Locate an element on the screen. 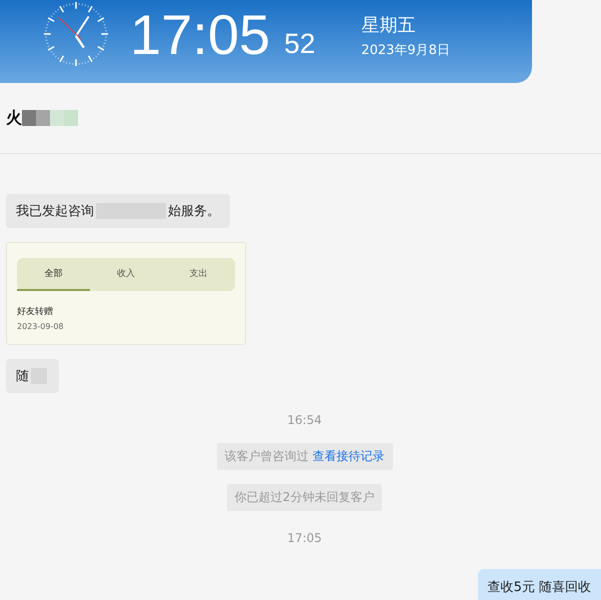  record-title: 好友转赠 is located at coordinates (35, 312).